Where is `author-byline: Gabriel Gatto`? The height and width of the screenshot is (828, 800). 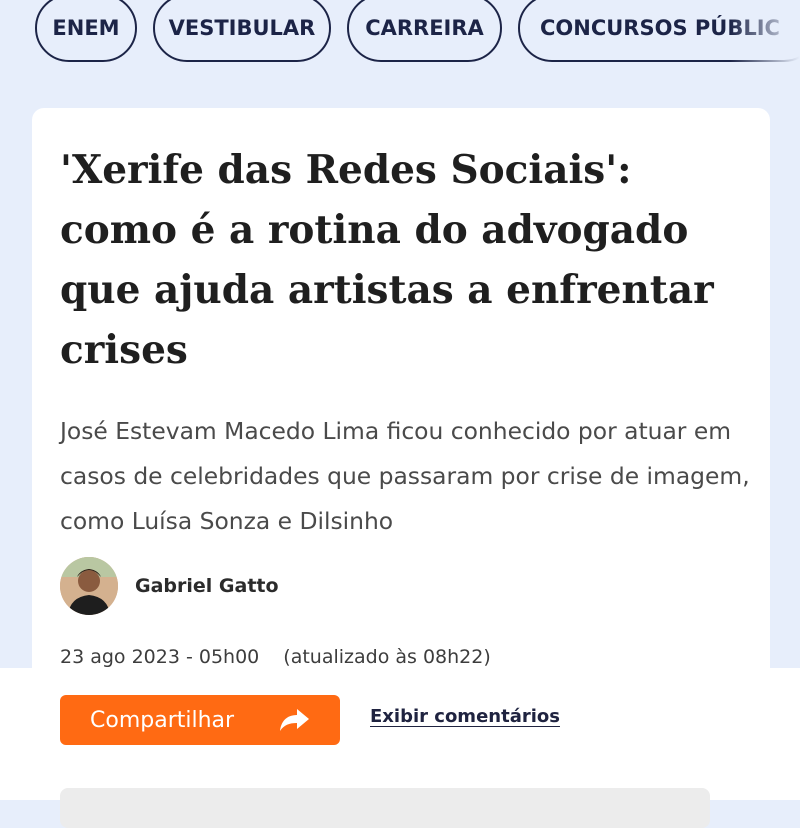
author-byline: Gabriel Gatto is located at coordinates (169, 586).